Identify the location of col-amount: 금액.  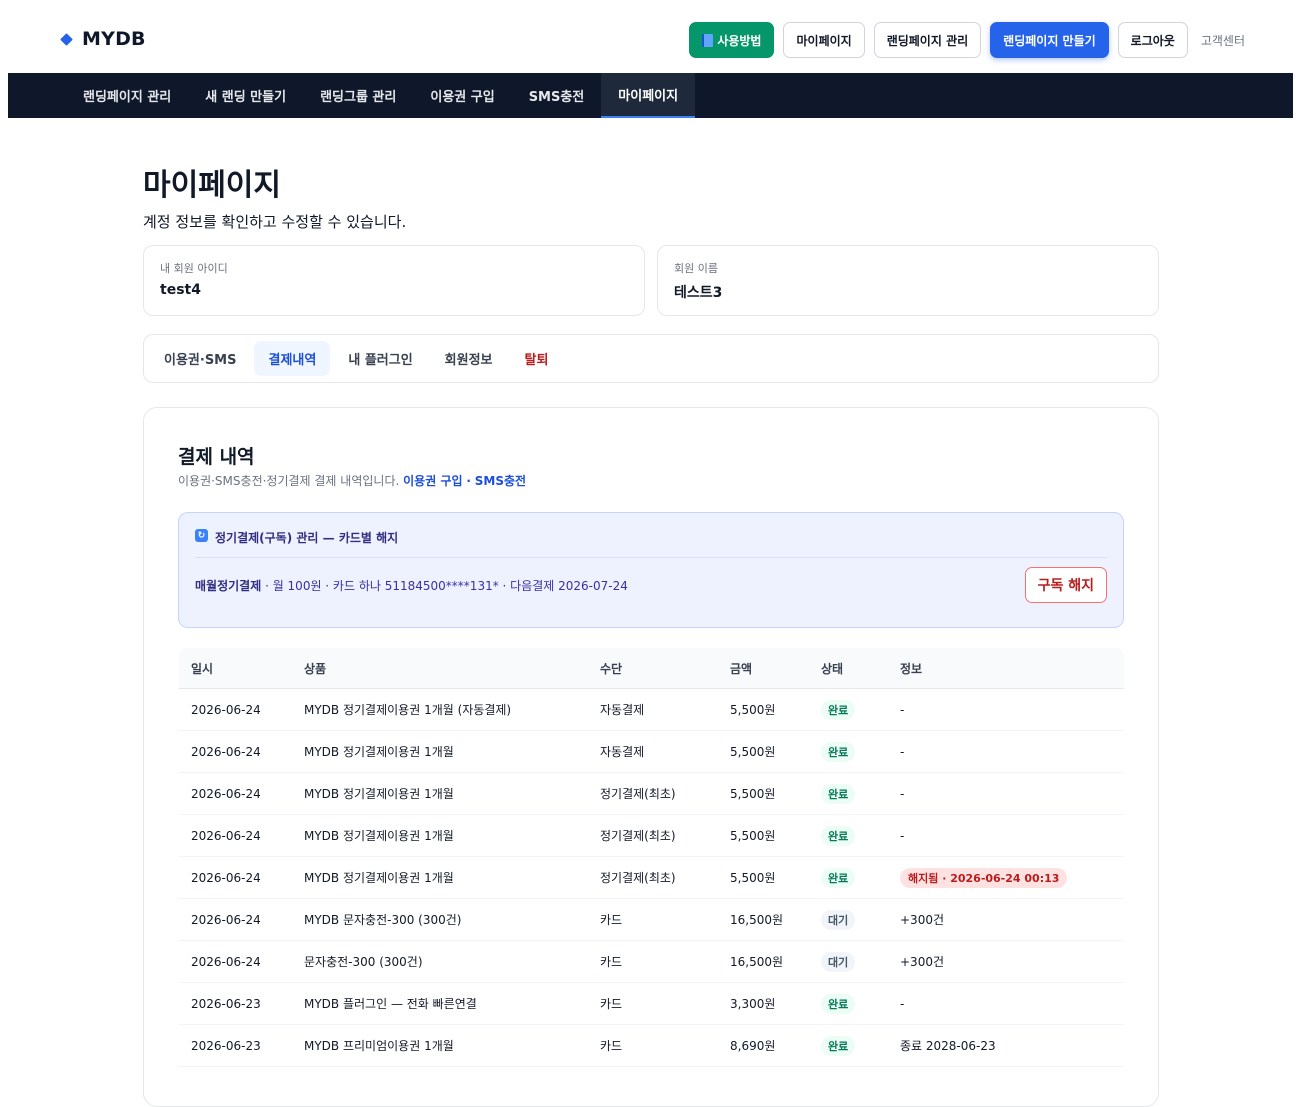
(741, 668).